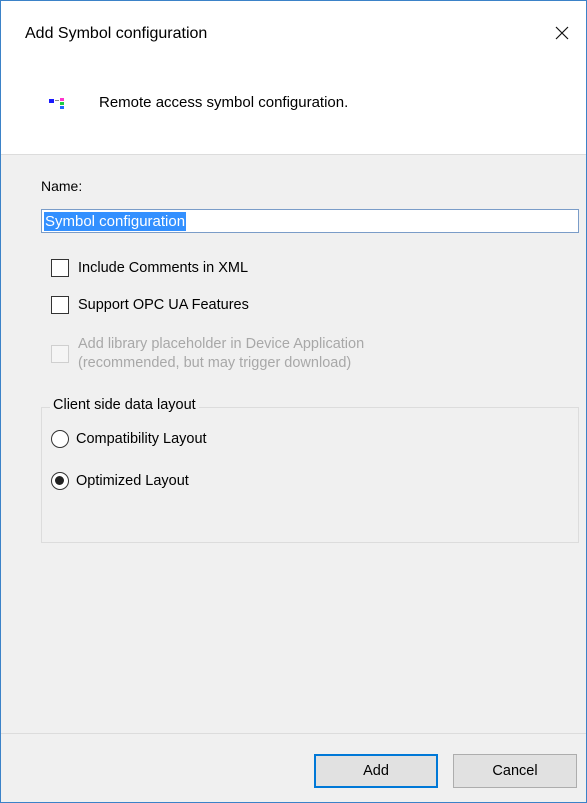 The height and width of the screenshot is (803, 587). What do you see at coordinates (60, 354) in the screenshot?
I see `library-placeholder-checkbox` at bounding box center [60, 354].